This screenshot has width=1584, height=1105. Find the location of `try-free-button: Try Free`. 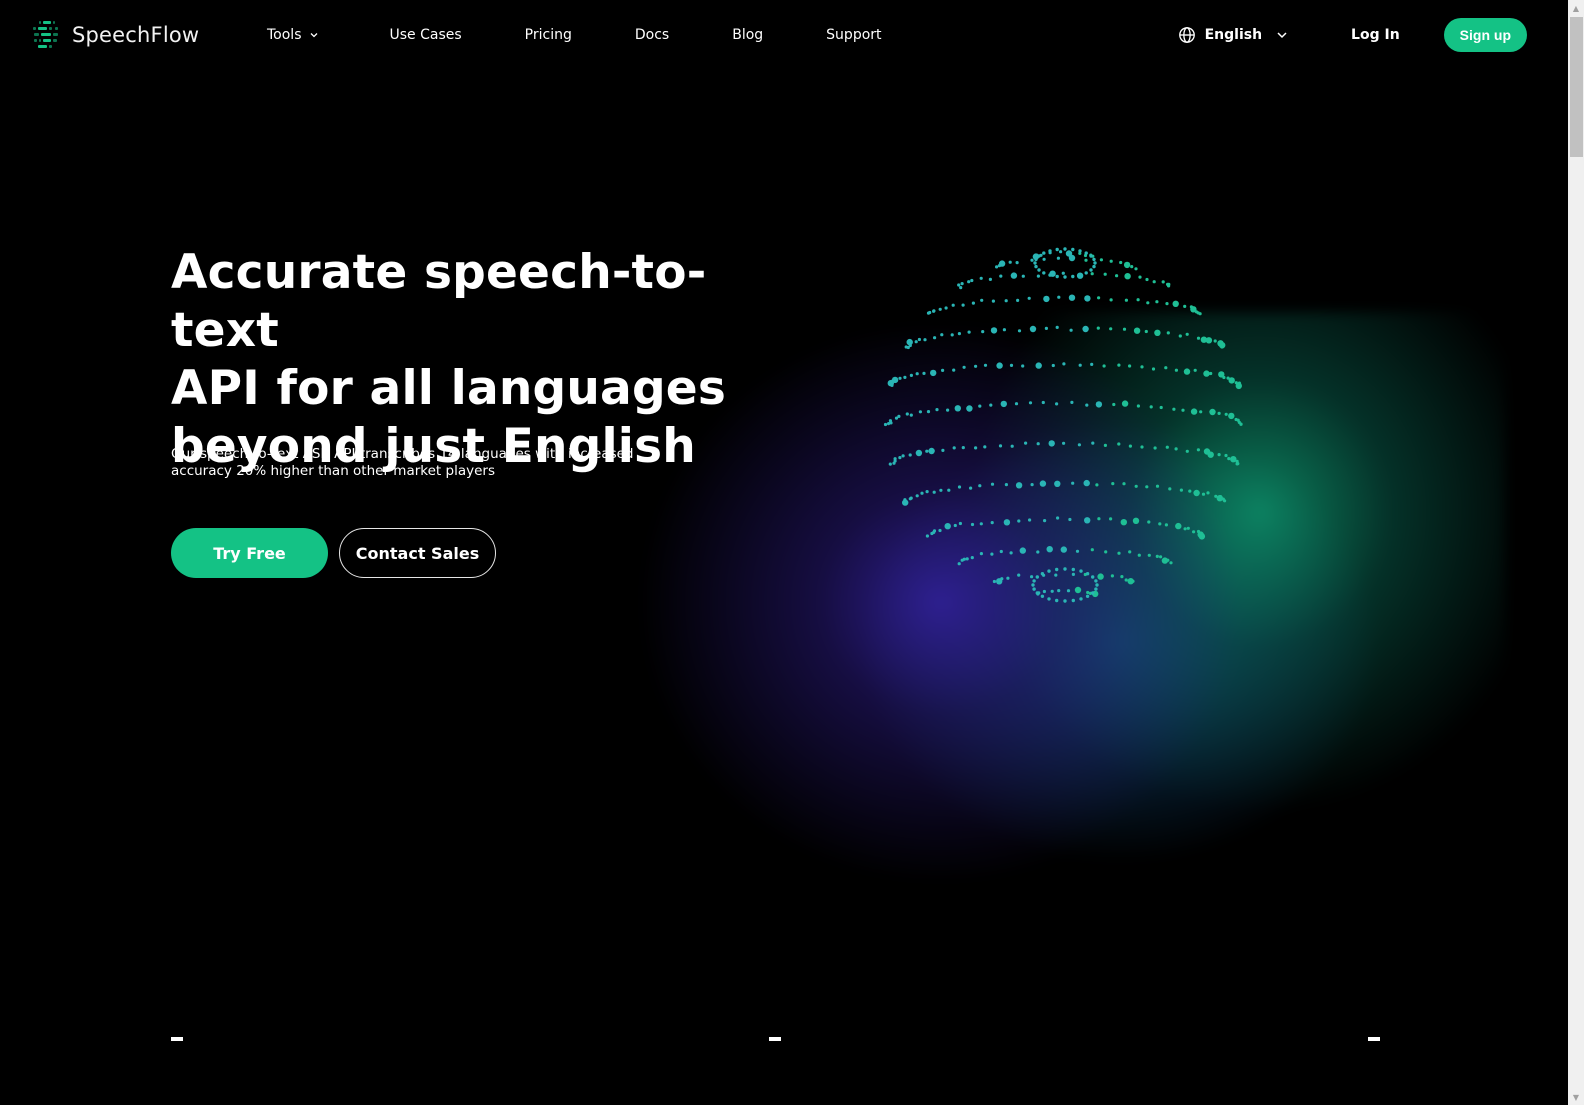

try-free-button: Try Free is located at coordinates (249, 553).